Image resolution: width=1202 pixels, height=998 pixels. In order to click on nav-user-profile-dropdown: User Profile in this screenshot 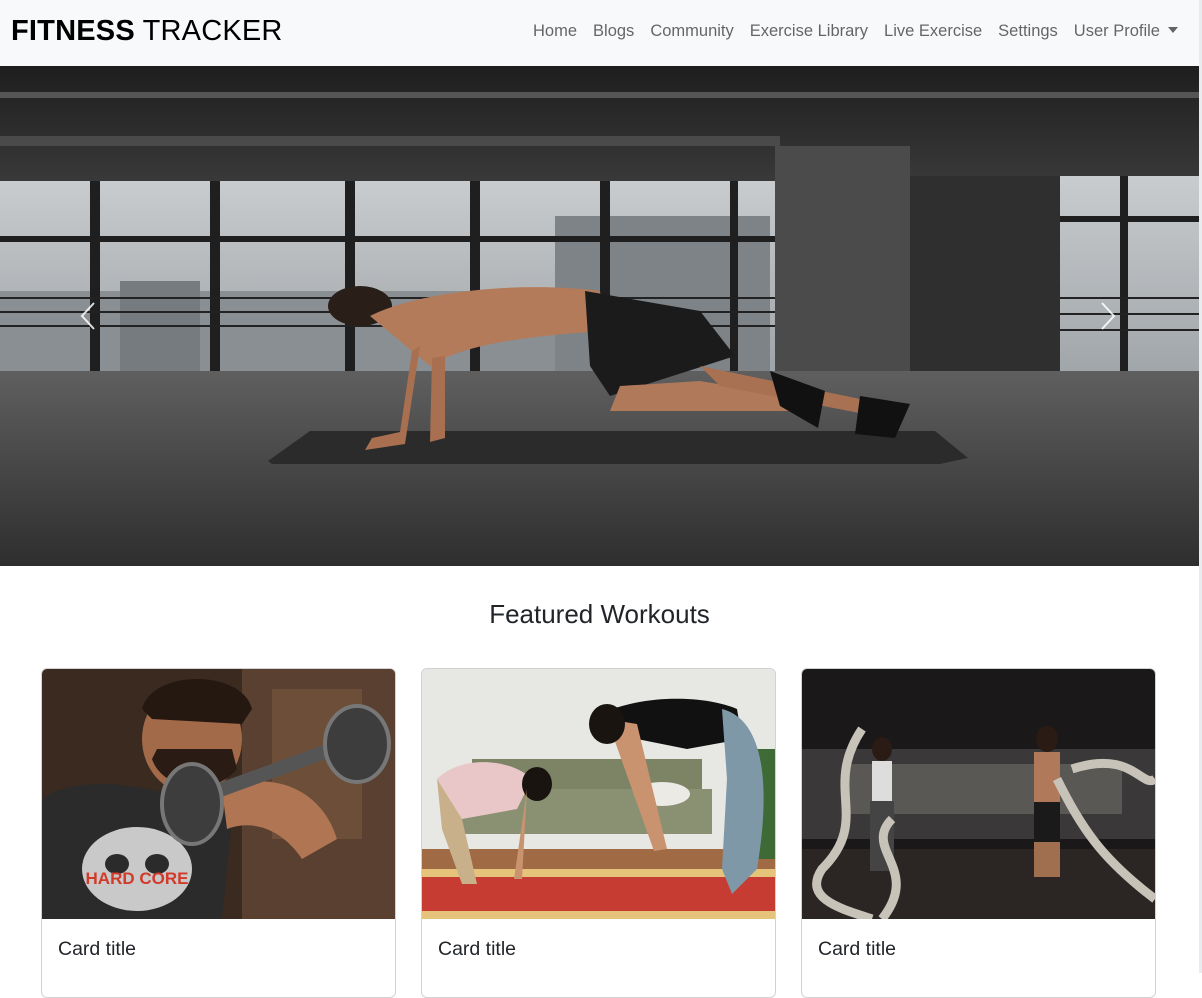, I will do `click(1126, 31)`.